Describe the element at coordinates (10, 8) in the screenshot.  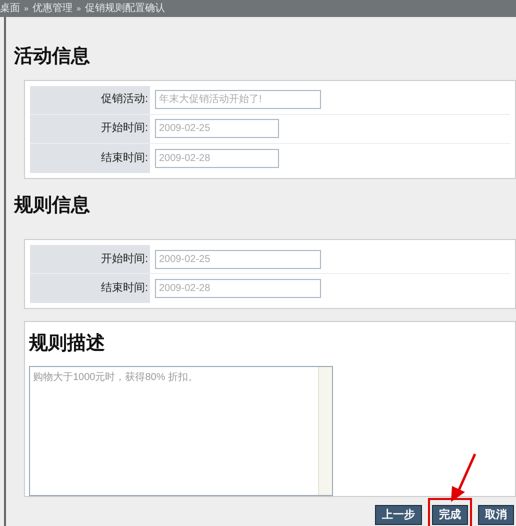
I see `breadcrumb-link: 桌面` at that location.